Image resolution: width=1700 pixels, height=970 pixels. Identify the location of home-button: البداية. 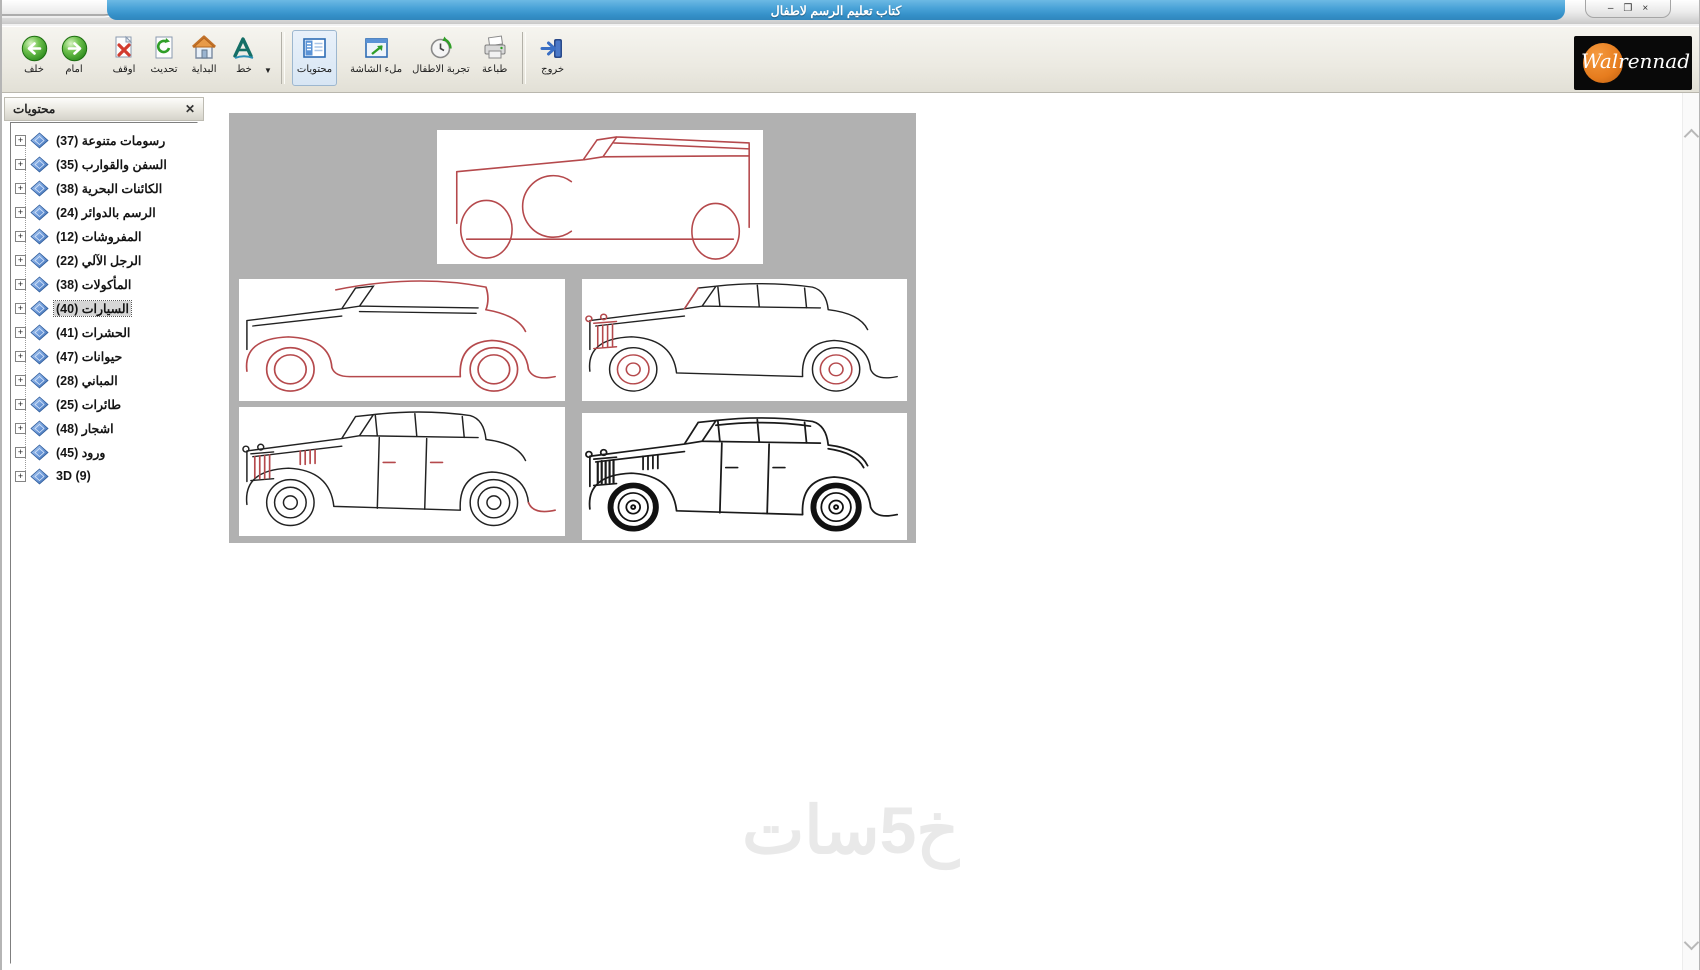
(204, 58).